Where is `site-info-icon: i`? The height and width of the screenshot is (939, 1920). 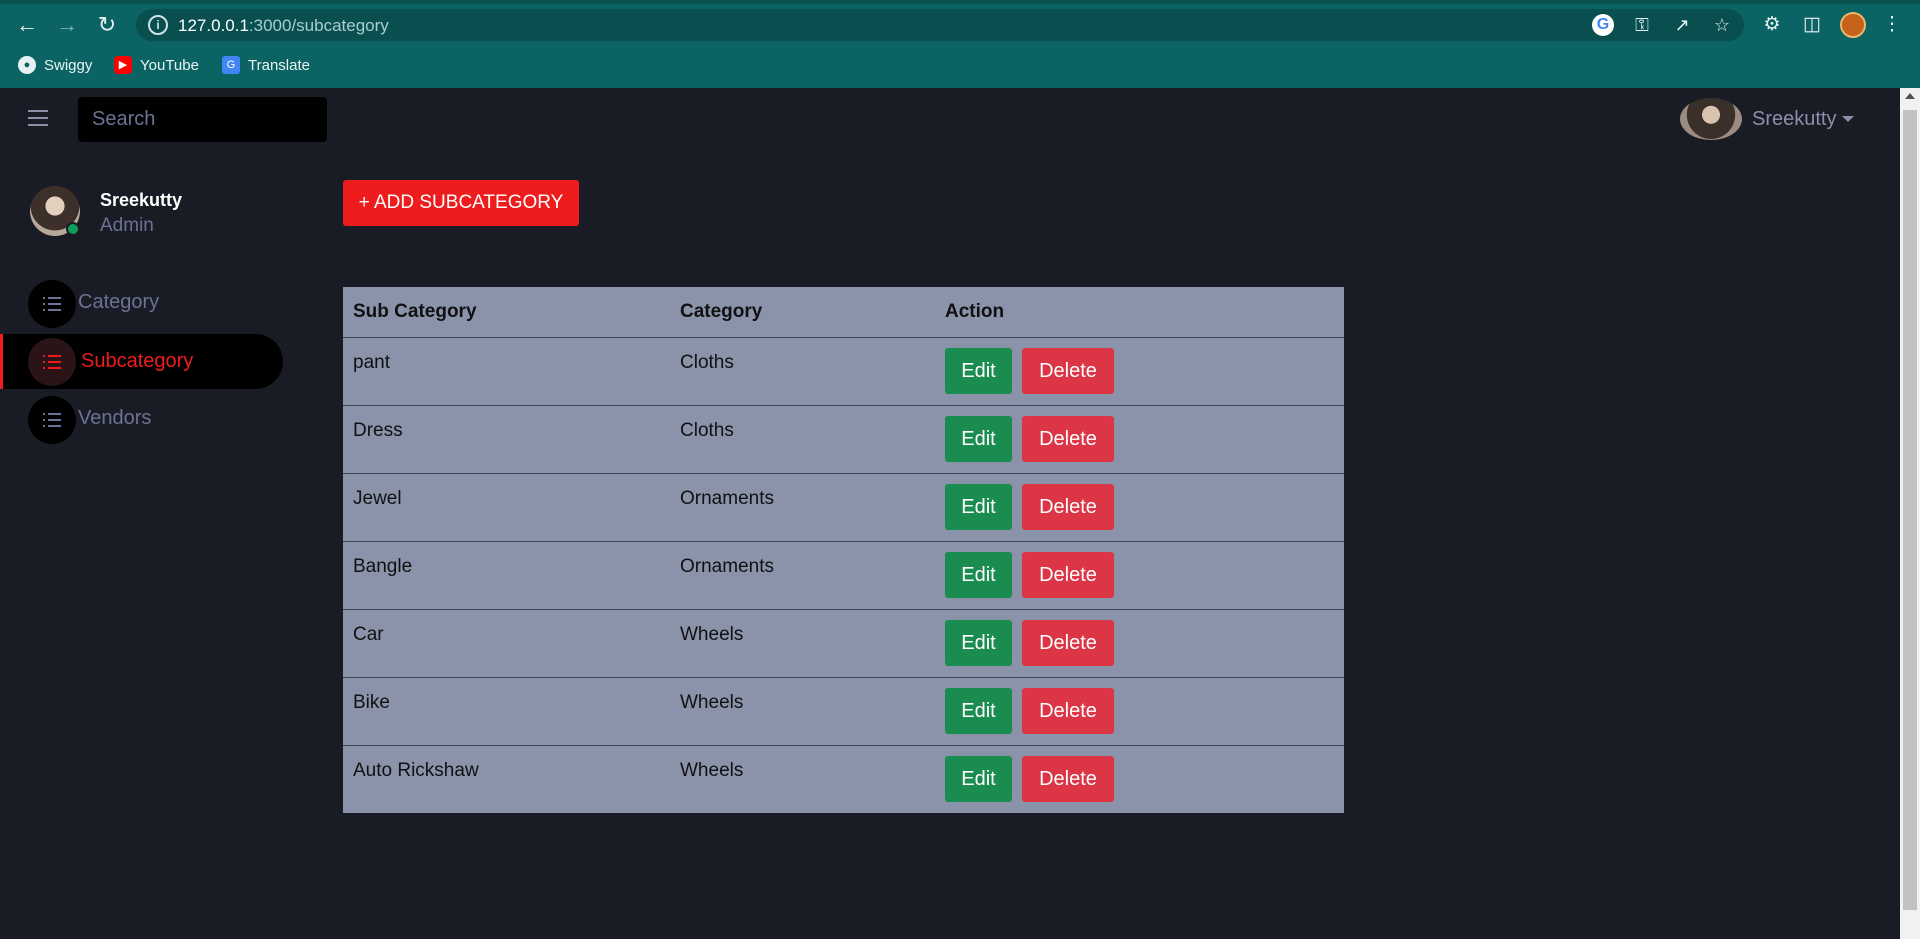
site-info-icon: i is located at coordinates (158, 25).